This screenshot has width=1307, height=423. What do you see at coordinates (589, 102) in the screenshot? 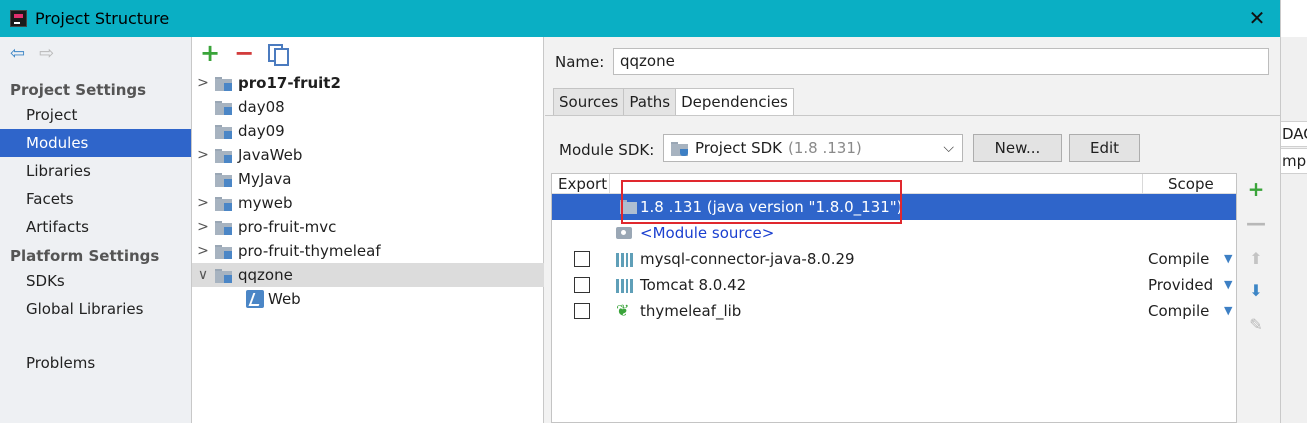
I see `tab-sources: Sources` at bounding box center [589, 102].